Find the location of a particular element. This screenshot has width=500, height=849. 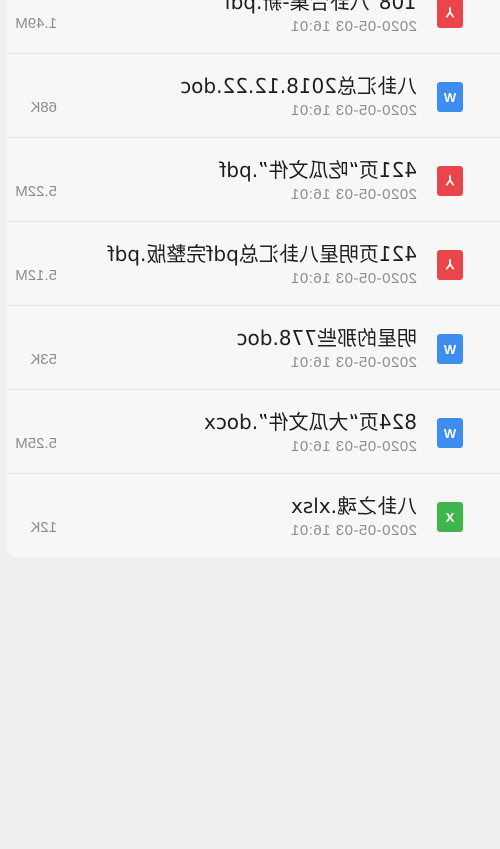

file-row: ⅄ 421页“吃瓜文件”.pdf 2020-05-03 16:01 5.22M is located at coordinates (253, 180).